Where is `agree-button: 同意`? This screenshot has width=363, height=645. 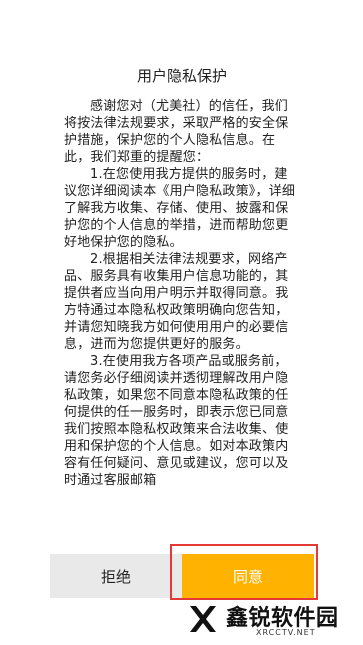
agree-button: 同意 is located at coordinates (248, 576).